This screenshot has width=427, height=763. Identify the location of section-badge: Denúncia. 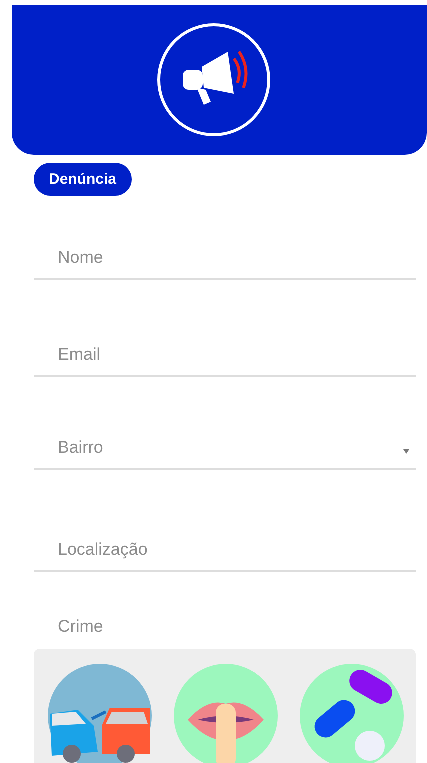
(83, 179).